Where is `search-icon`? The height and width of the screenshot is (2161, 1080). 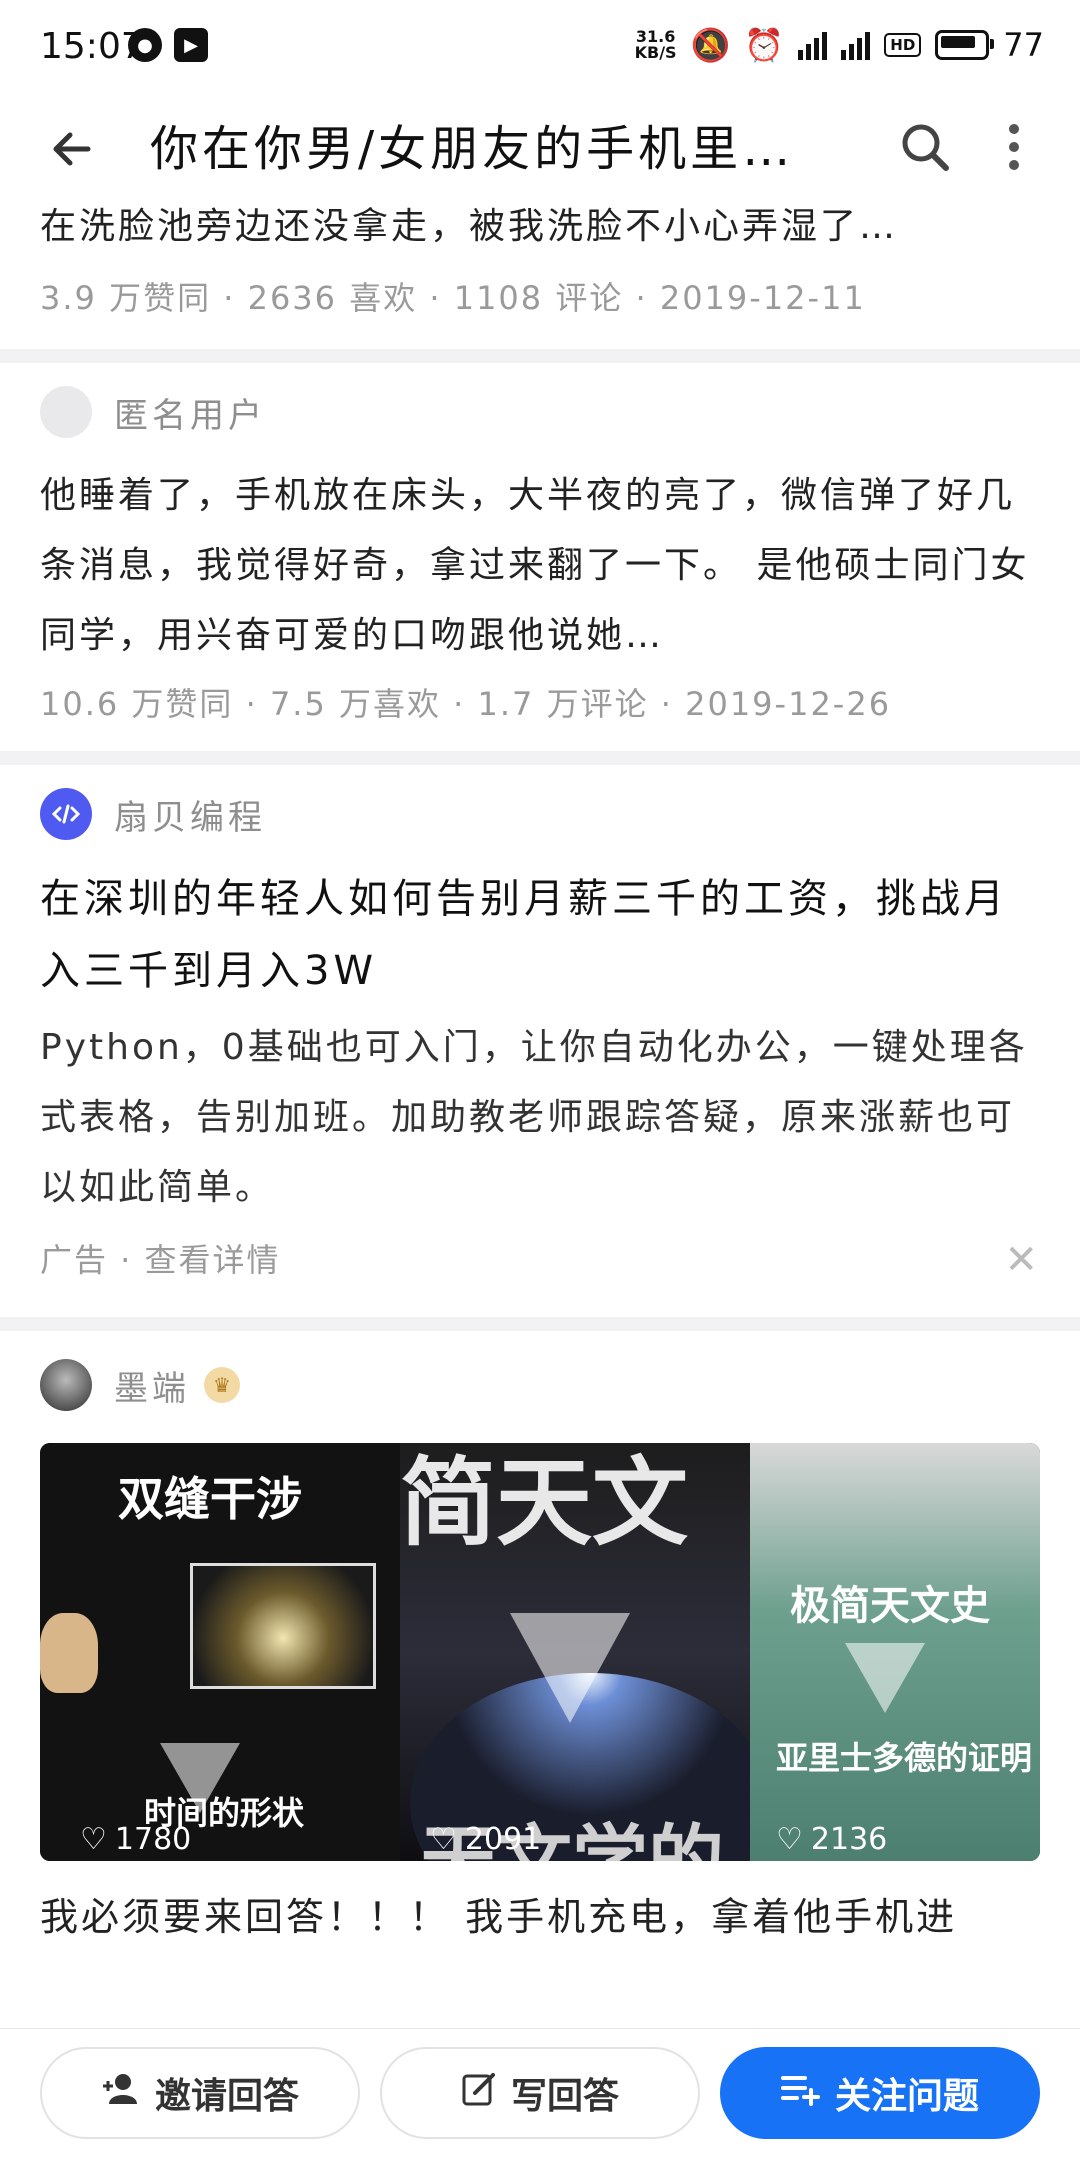
search-icon is located at coordinates (925, 147).